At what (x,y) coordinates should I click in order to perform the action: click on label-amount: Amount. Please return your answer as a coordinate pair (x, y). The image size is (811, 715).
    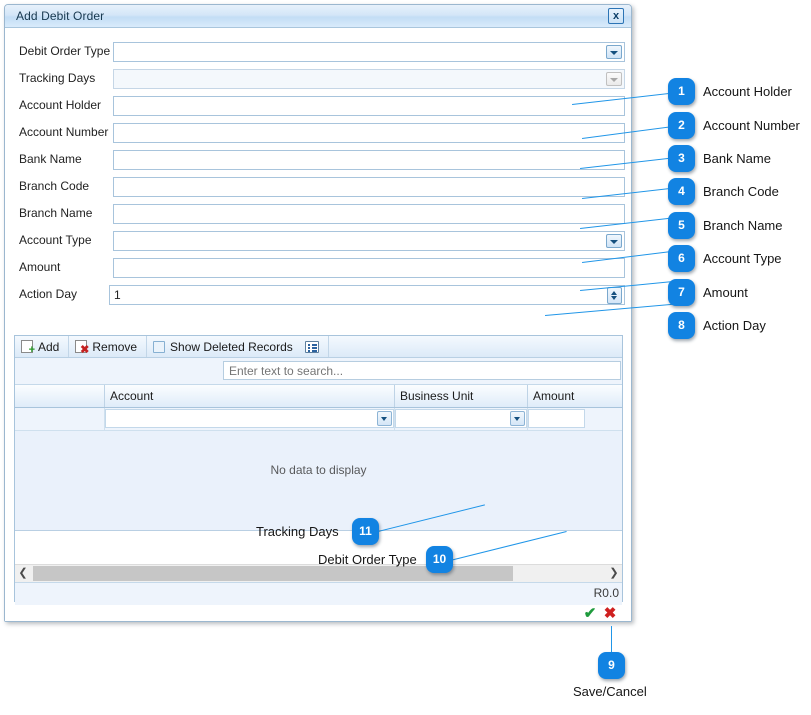
    Looking at the image, I should click on (40, 267).